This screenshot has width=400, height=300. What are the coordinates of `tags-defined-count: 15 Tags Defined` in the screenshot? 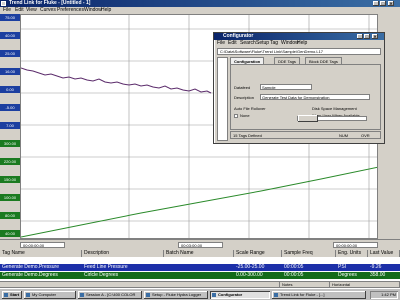 It's located at (247, 135).